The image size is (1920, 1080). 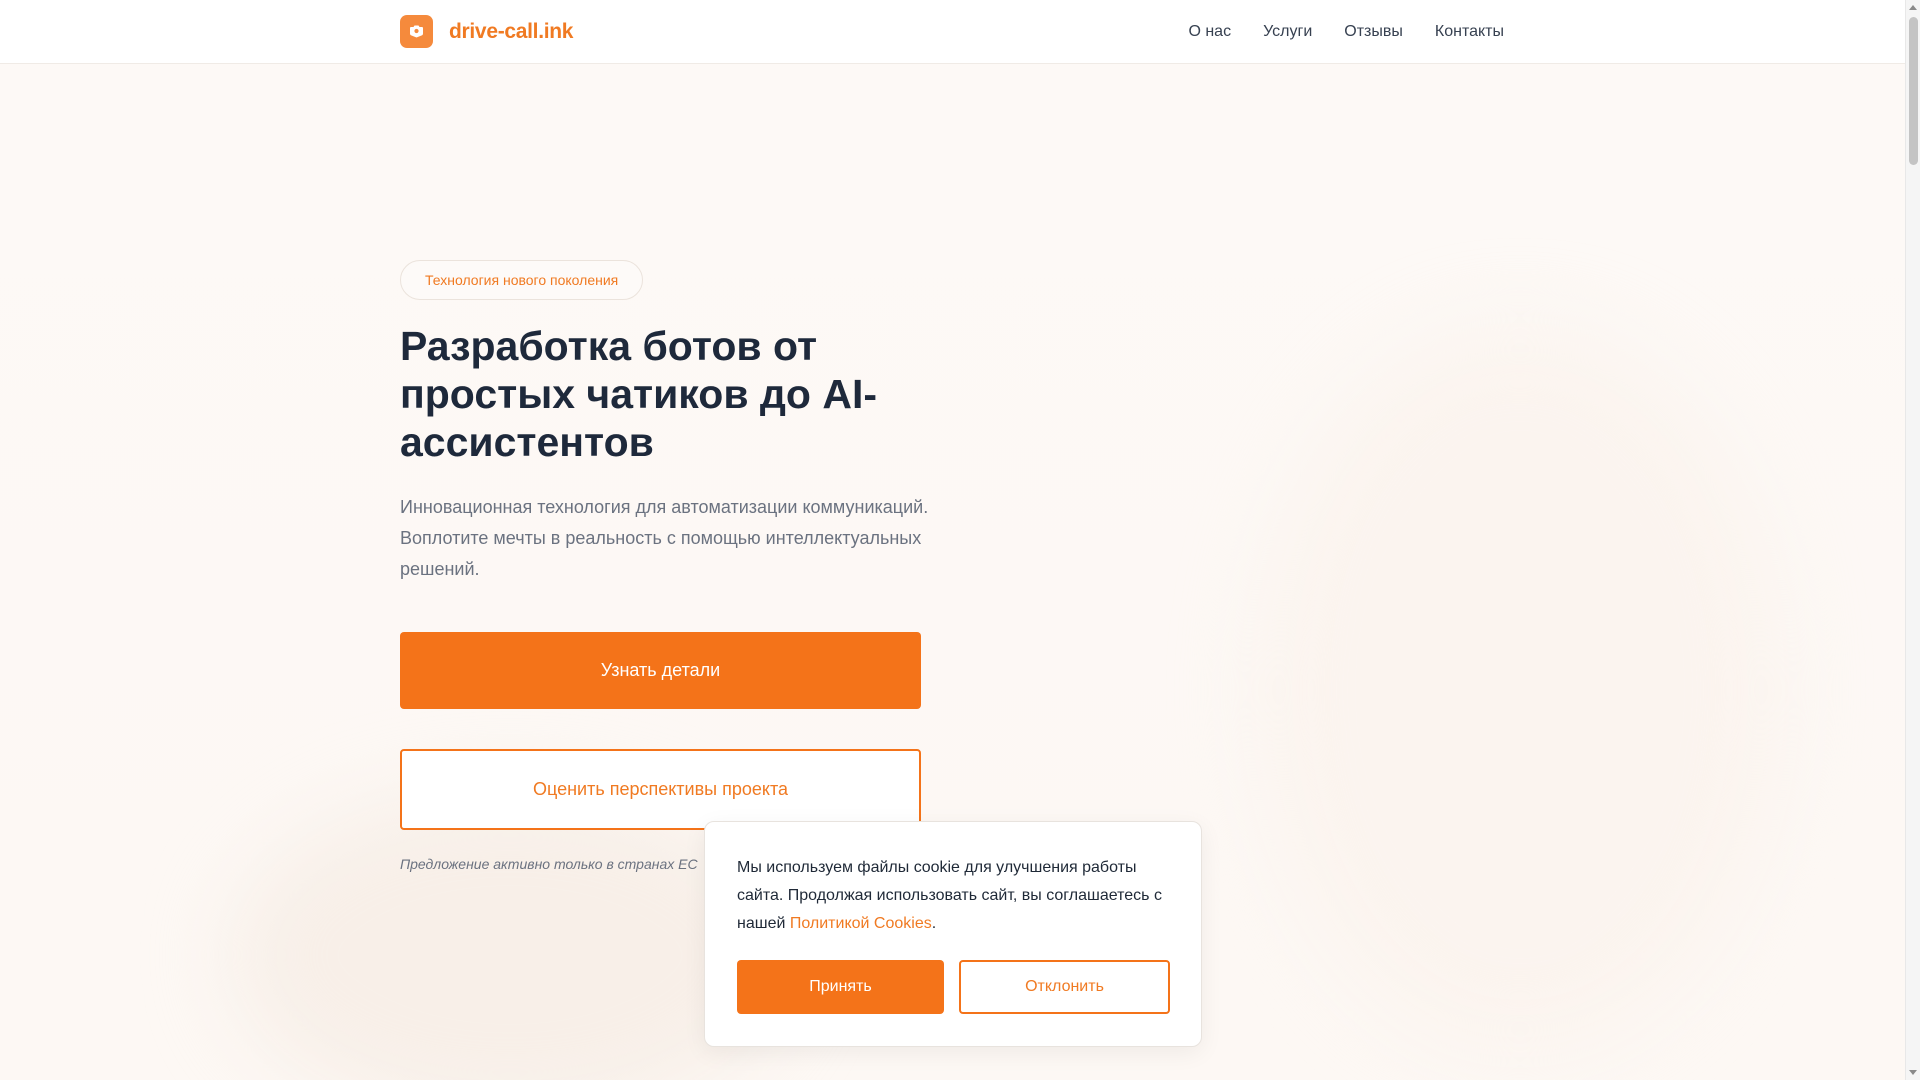 I want to click on decline-cookies-button: Отклонить, so click(x=1064, y=987).